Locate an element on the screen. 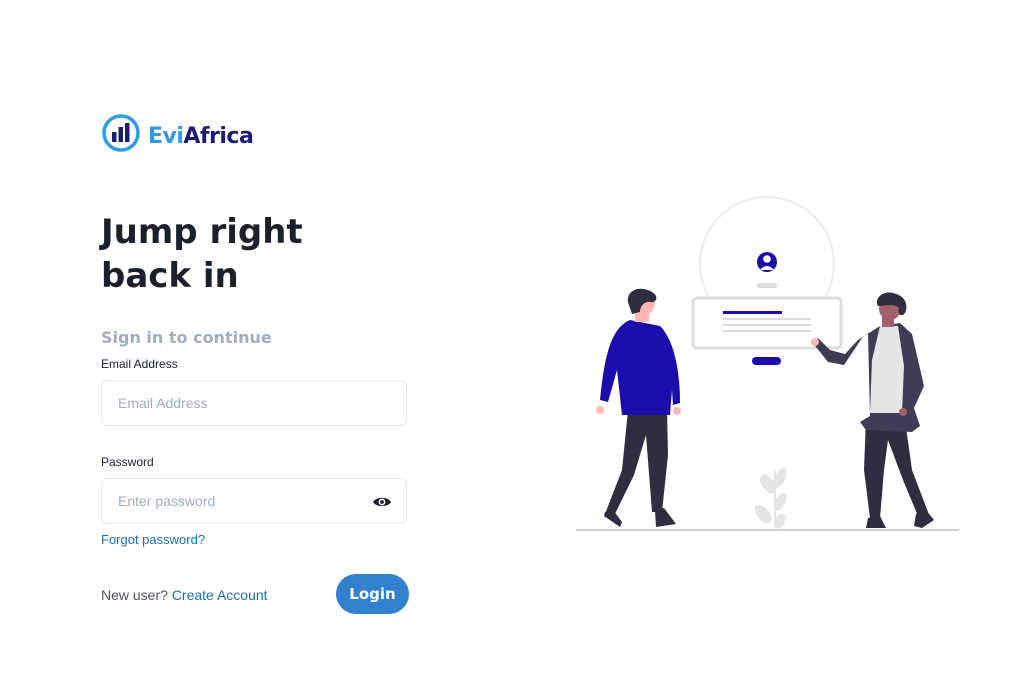 Image resolution: width=1023 pixels, height=675 pixels. email-field-box is located at coordinates (254, 403).